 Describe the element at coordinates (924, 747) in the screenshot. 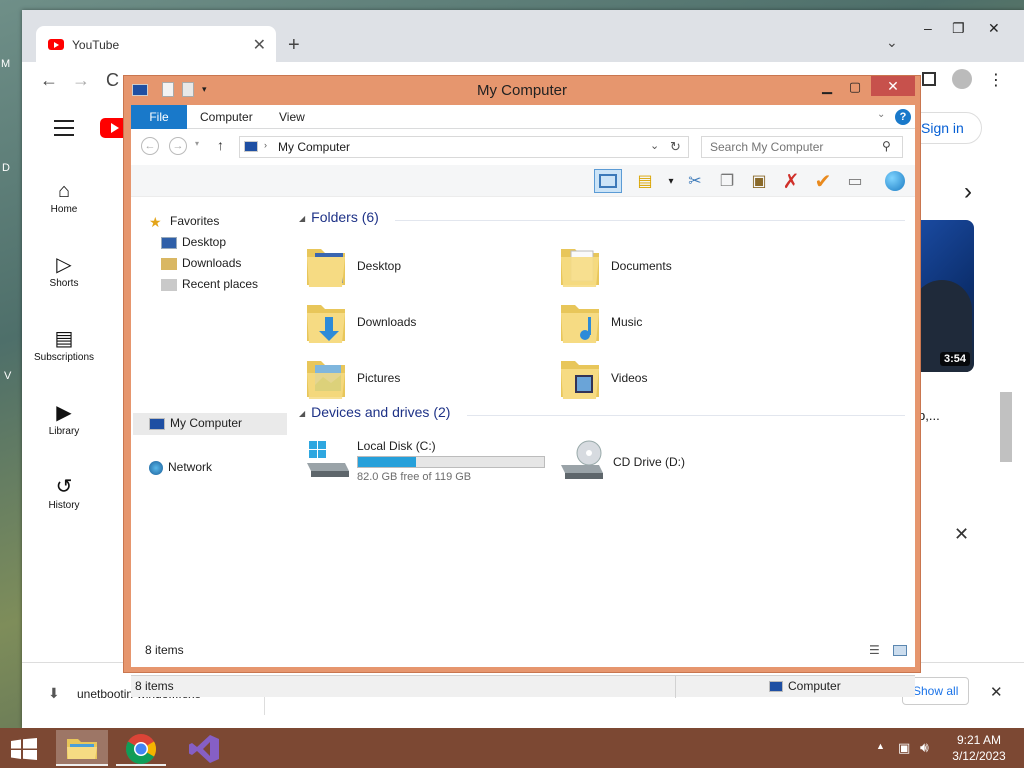

I see `volume-icon: 🔊︎` at that location.